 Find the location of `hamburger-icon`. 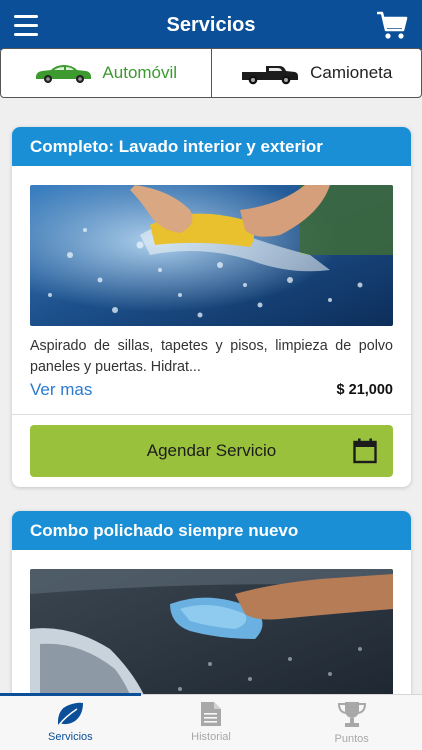

hamburger-icon is located at coordinates (29, 24).